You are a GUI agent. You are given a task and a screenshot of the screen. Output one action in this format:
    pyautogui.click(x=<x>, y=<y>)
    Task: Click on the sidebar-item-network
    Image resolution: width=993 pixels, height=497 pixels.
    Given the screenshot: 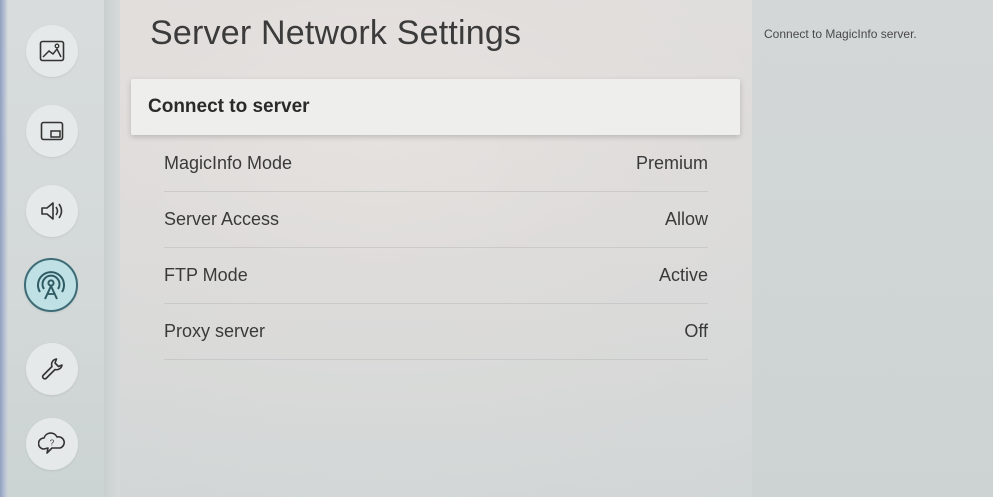 What is the action you would take?
    pyautogui.click(x=51, y=285)
    